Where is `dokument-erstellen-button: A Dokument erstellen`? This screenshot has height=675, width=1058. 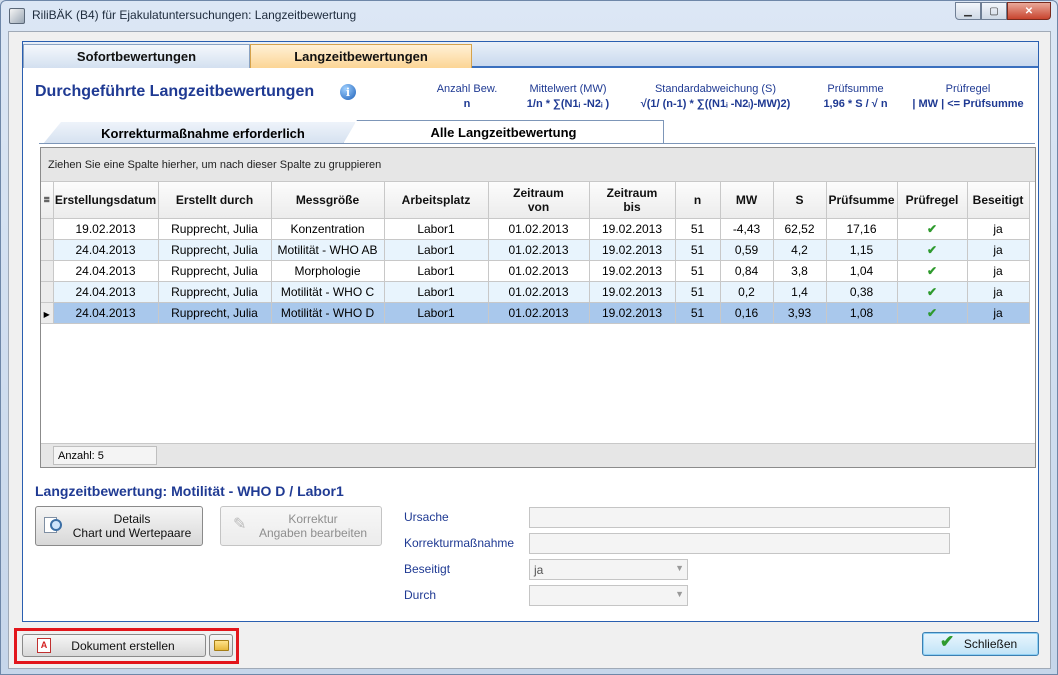 dokument-erstellen-button: A Dokument erstellen is located at coordinates (114, 645).